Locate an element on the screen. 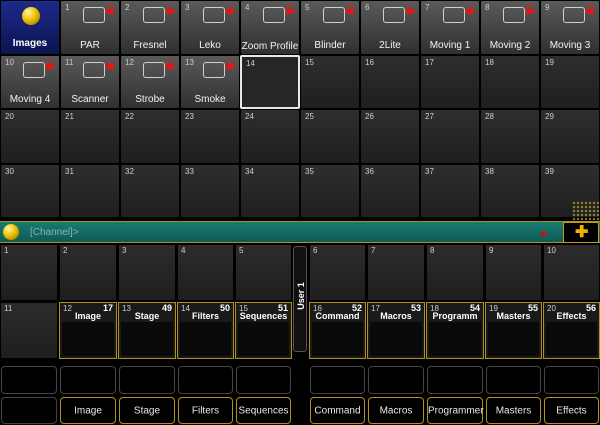 The image size is (600, 425). image-pool-cell: 10 Moving 4 is located at coordinates (30, 81).